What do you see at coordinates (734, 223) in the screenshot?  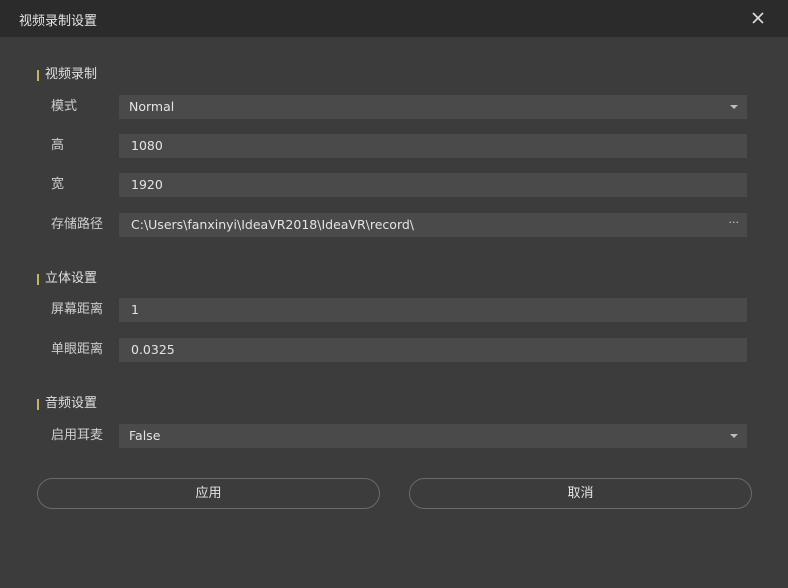 I see `browse-button: ···` at bounding box center [734, 223].